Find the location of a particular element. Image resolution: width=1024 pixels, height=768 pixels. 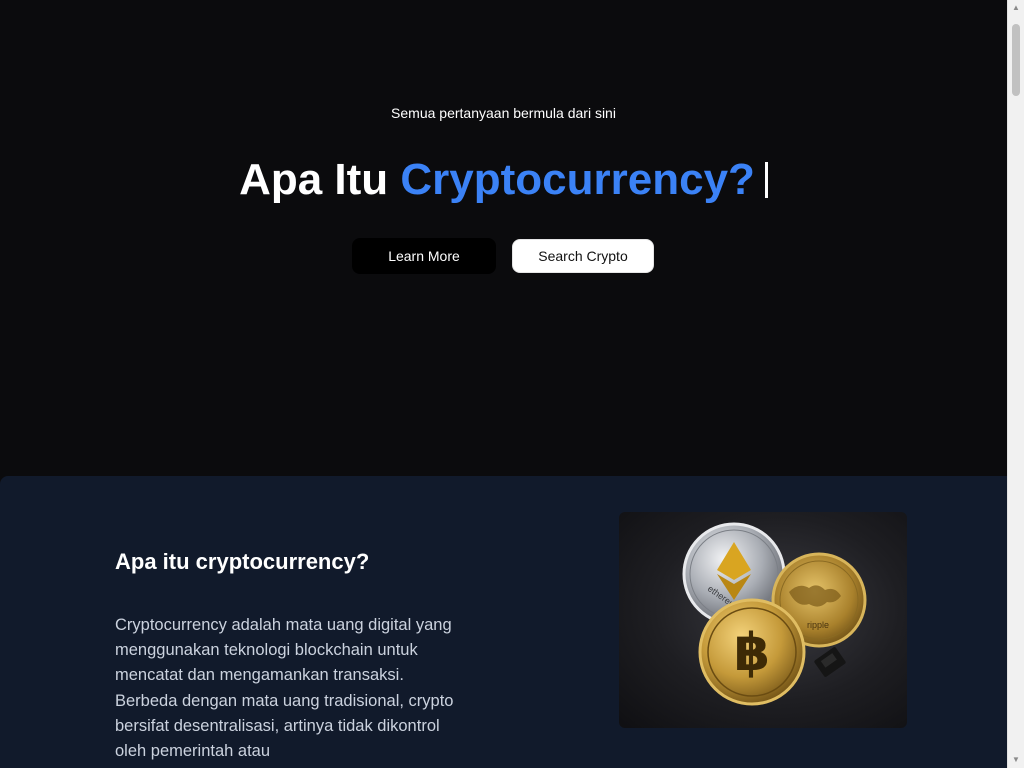

typing-cursor is located at coordinates (766, 180).